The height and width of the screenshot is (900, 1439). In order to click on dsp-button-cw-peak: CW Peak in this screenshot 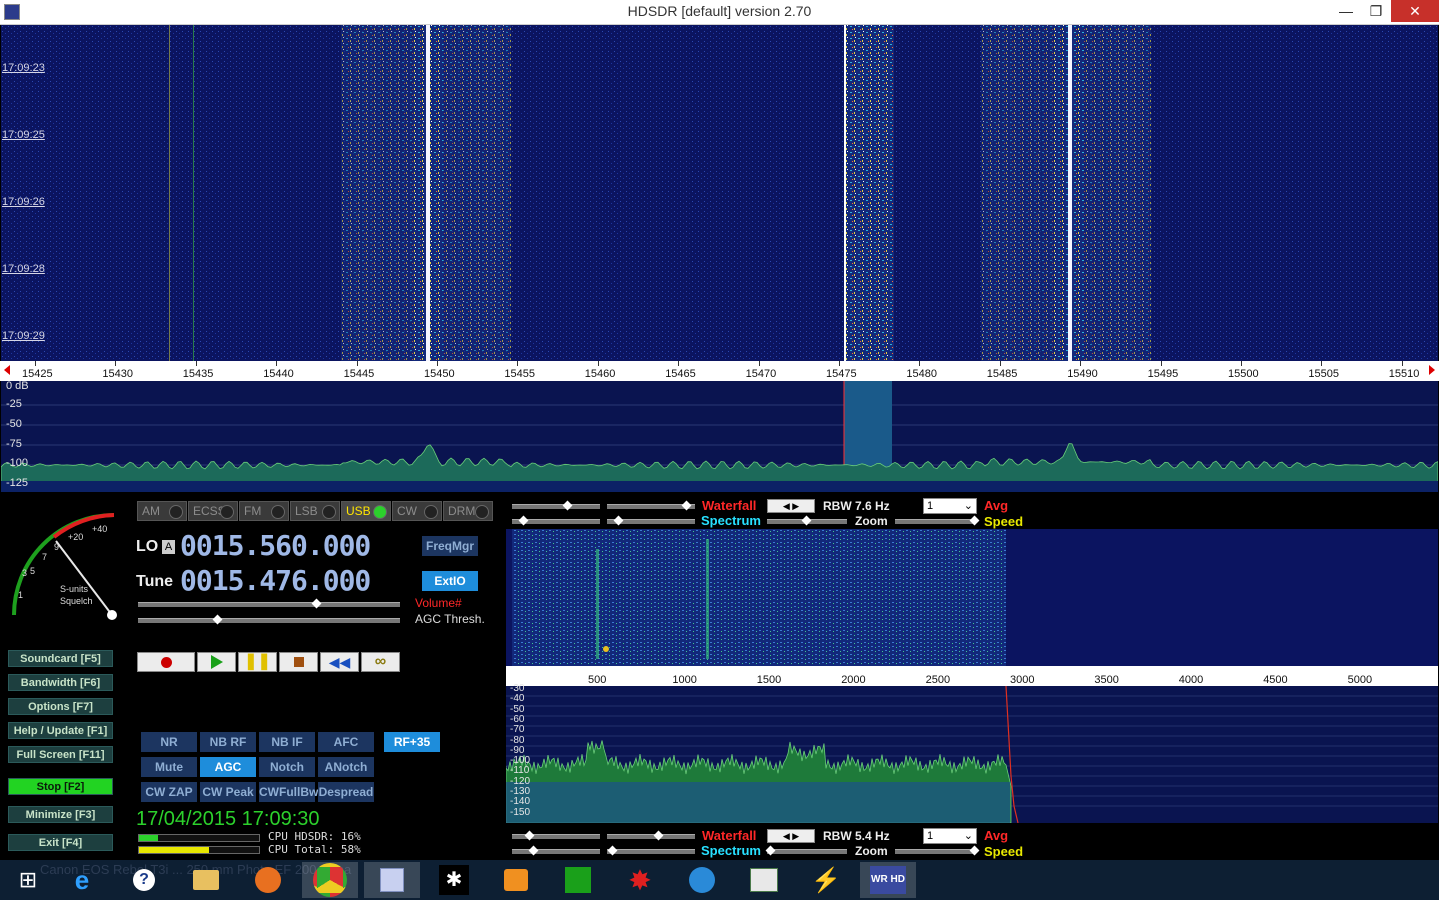, I will do `click(228, 792)`.